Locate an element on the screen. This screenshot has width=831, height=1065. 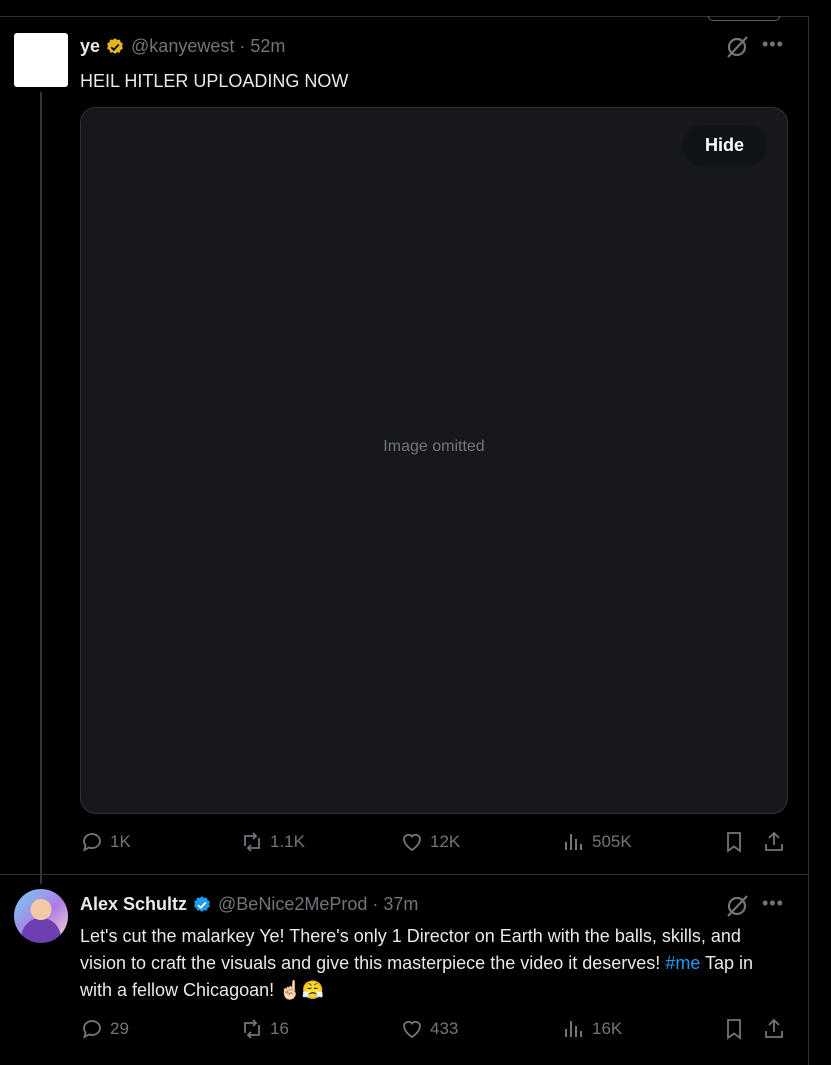
post-header: ye @kanyewest · 52m is located at coordinates (183, 46).